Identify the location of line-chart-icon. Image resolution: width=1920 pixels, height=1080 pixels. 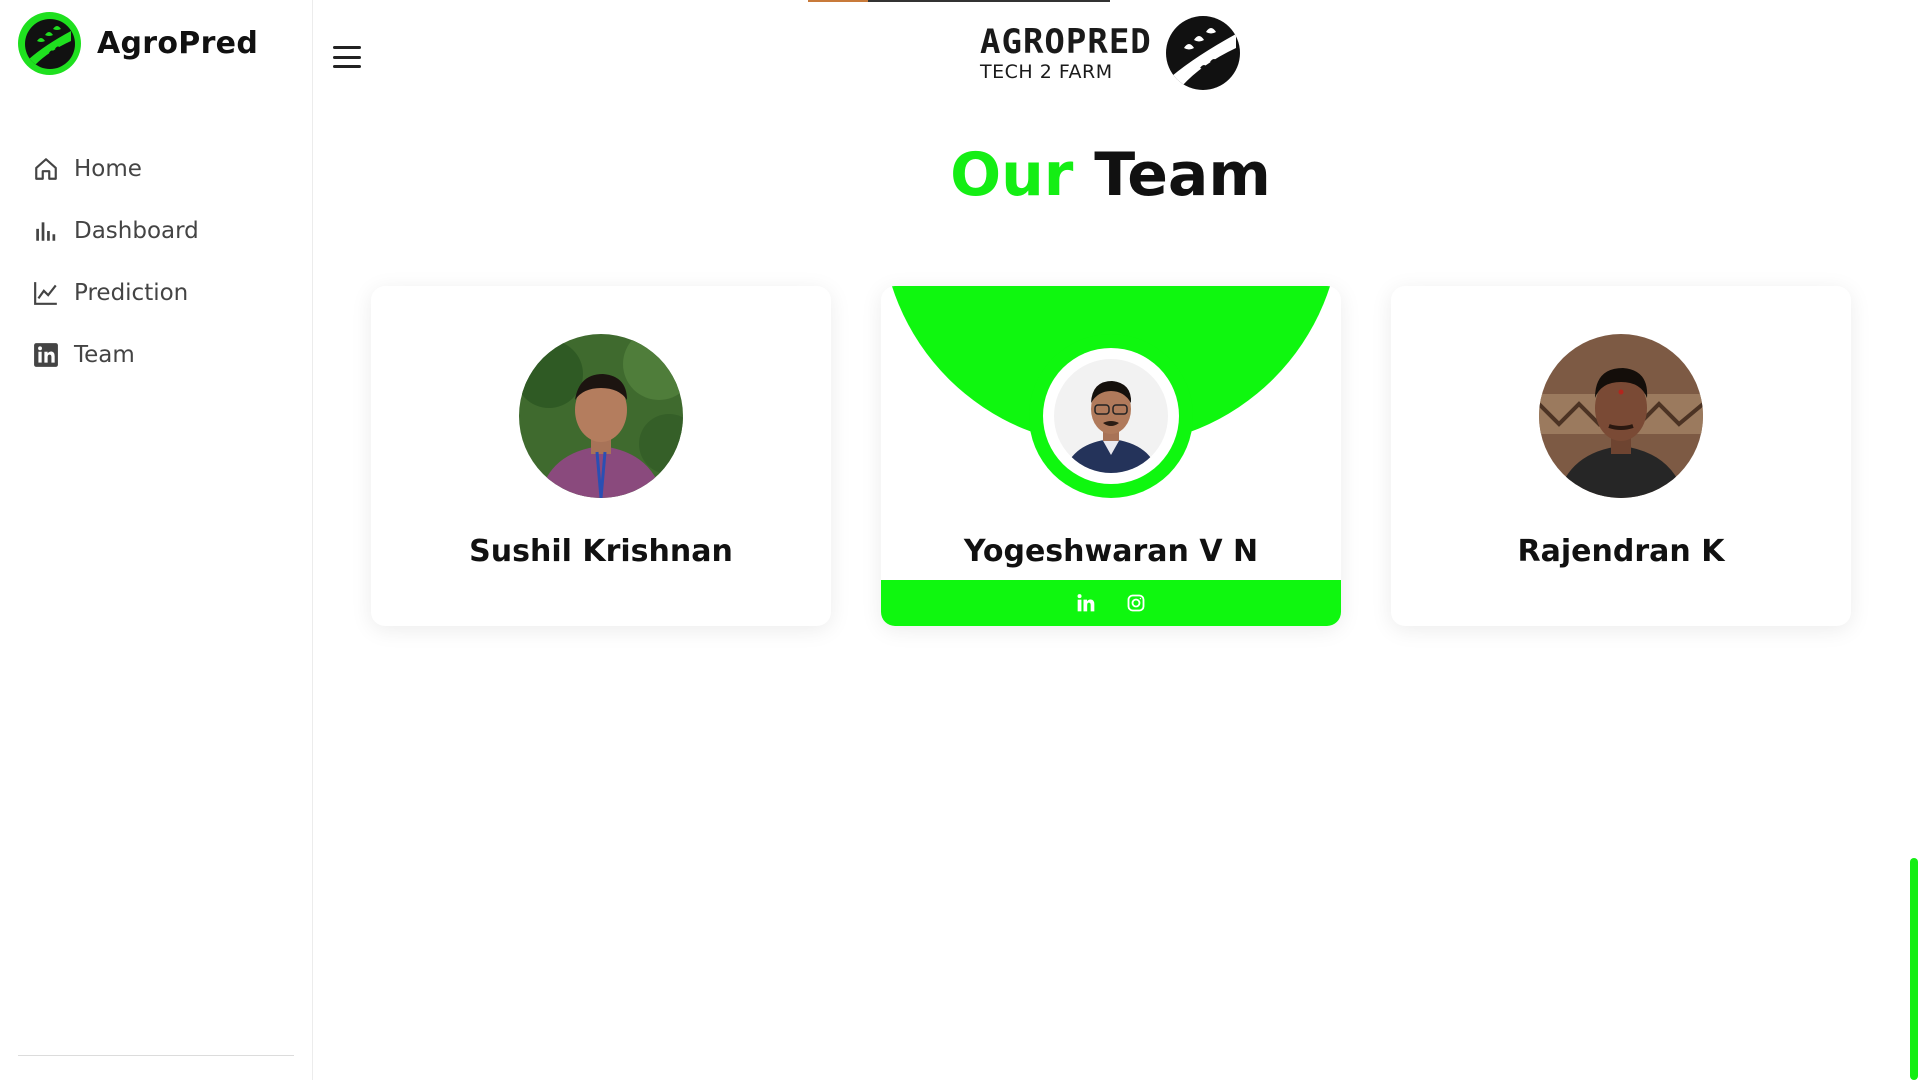
(46, 293).